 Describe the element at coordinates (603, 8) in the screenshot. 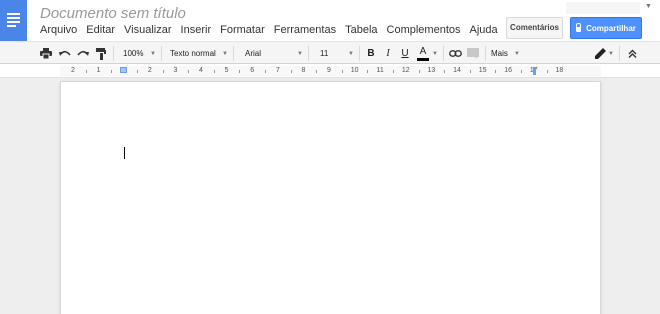

I see `account-area` at that location.